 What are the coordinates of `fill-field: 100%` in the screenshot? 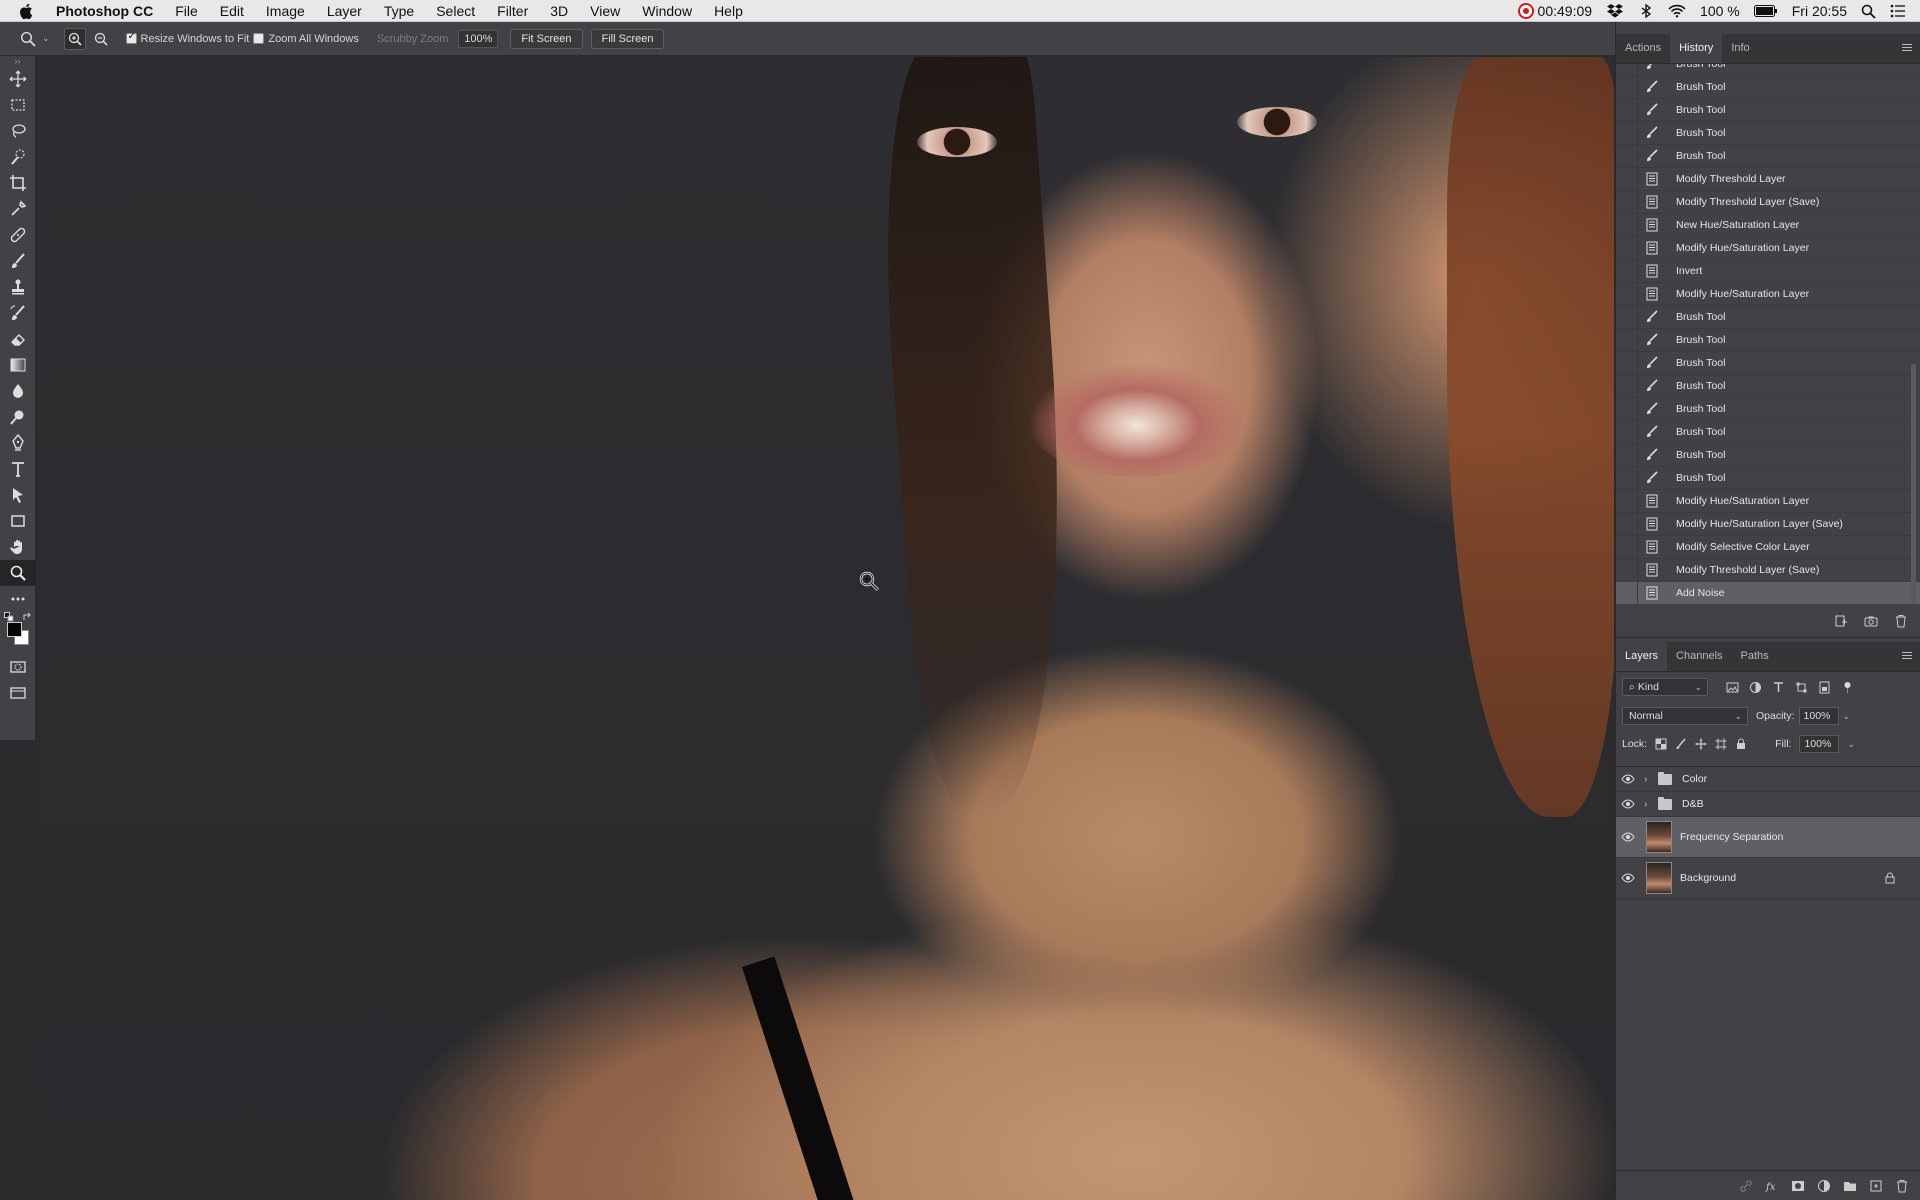 It's located at (1819, 744).